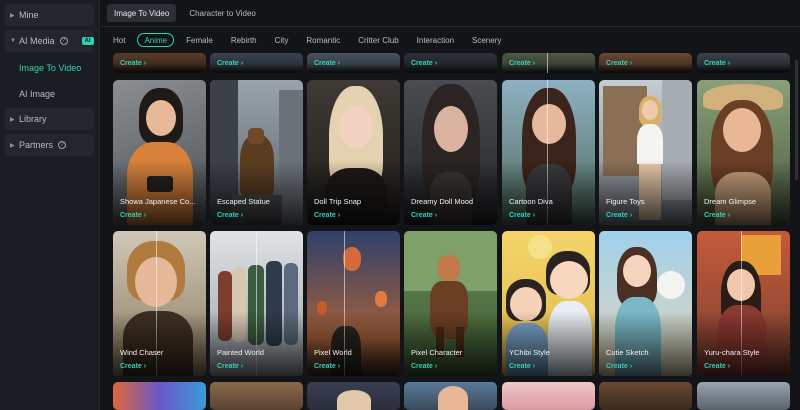 Image resolution: width=800 pixels, height=410 pixels. I want to click on sidebar-item-image-to-video: Image To Video, so click(49, 68).